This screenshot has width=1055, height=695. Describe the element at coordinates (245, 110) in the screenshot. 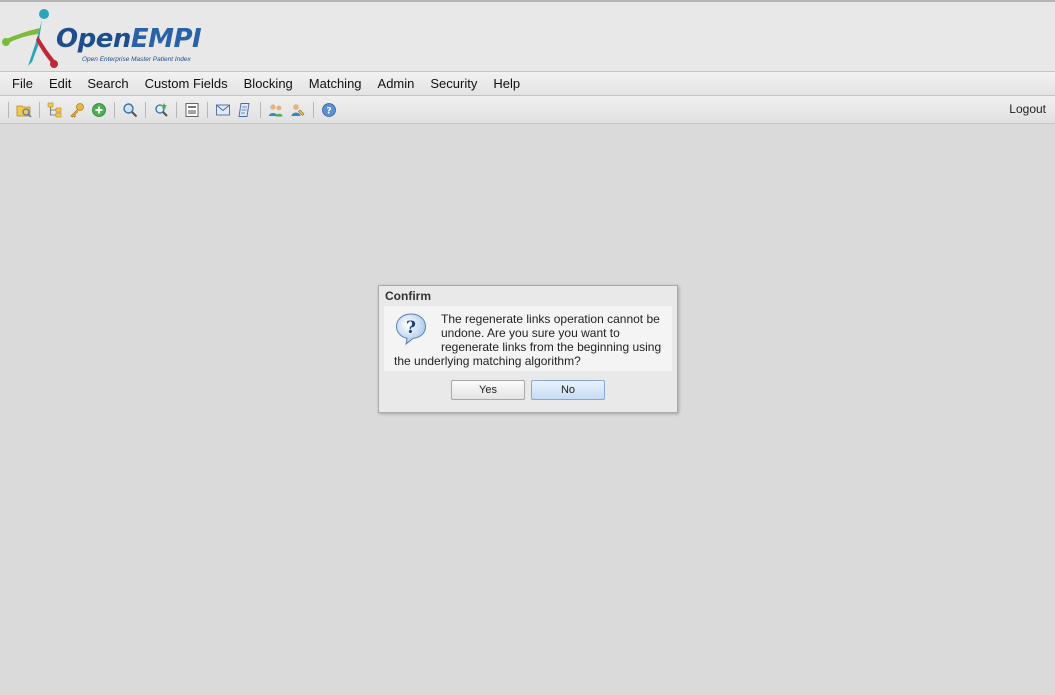

I see `document-icon` at that location.